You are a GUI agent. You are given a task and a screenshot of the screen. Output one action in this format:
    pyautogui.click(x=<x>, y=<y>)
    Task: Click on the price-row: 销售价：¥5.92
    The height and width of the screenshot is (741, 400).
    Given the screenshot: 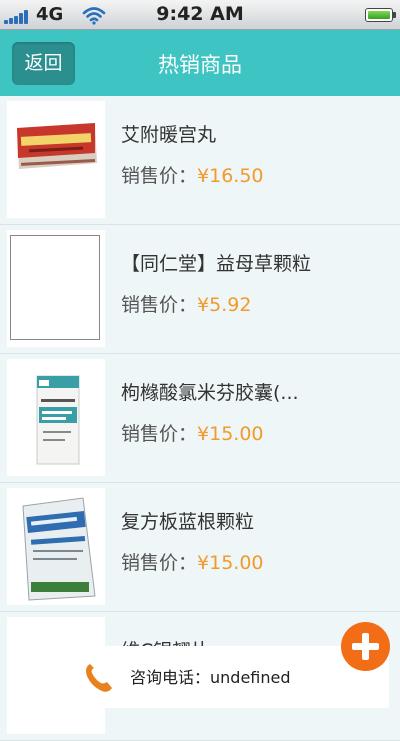 What is the action you would take?
    pyautogui.click(x=186, y=303)
    